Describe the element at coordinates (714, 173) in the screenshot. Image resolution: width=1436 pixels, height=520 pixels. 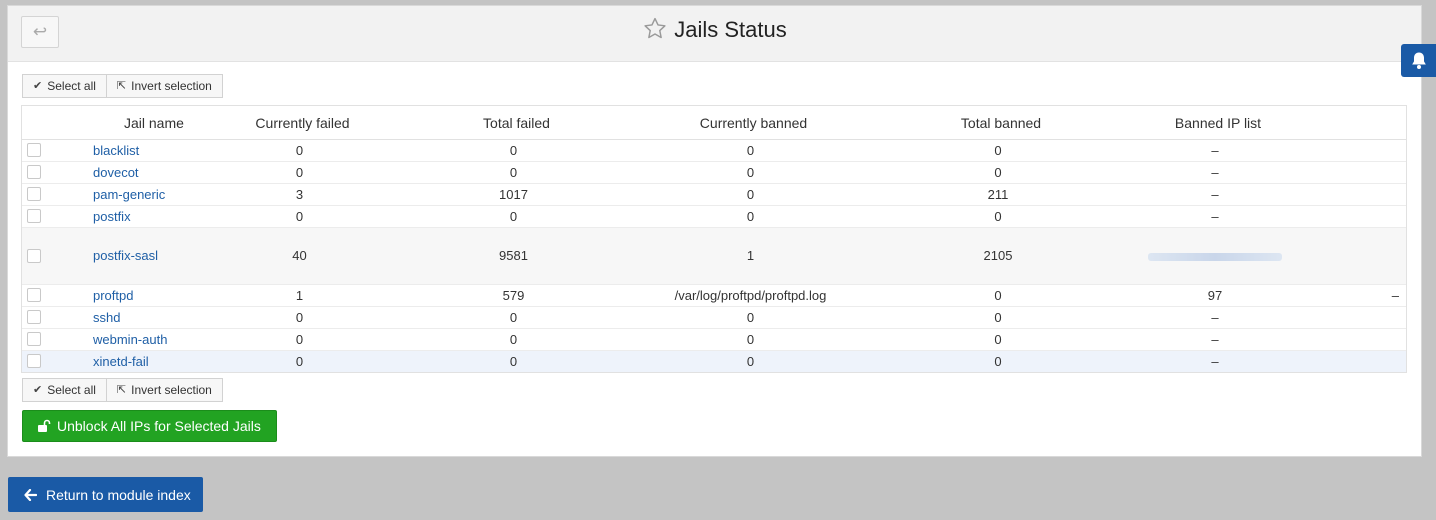
I see `table-row: dovecot 0 0 0 0 –` at that location.